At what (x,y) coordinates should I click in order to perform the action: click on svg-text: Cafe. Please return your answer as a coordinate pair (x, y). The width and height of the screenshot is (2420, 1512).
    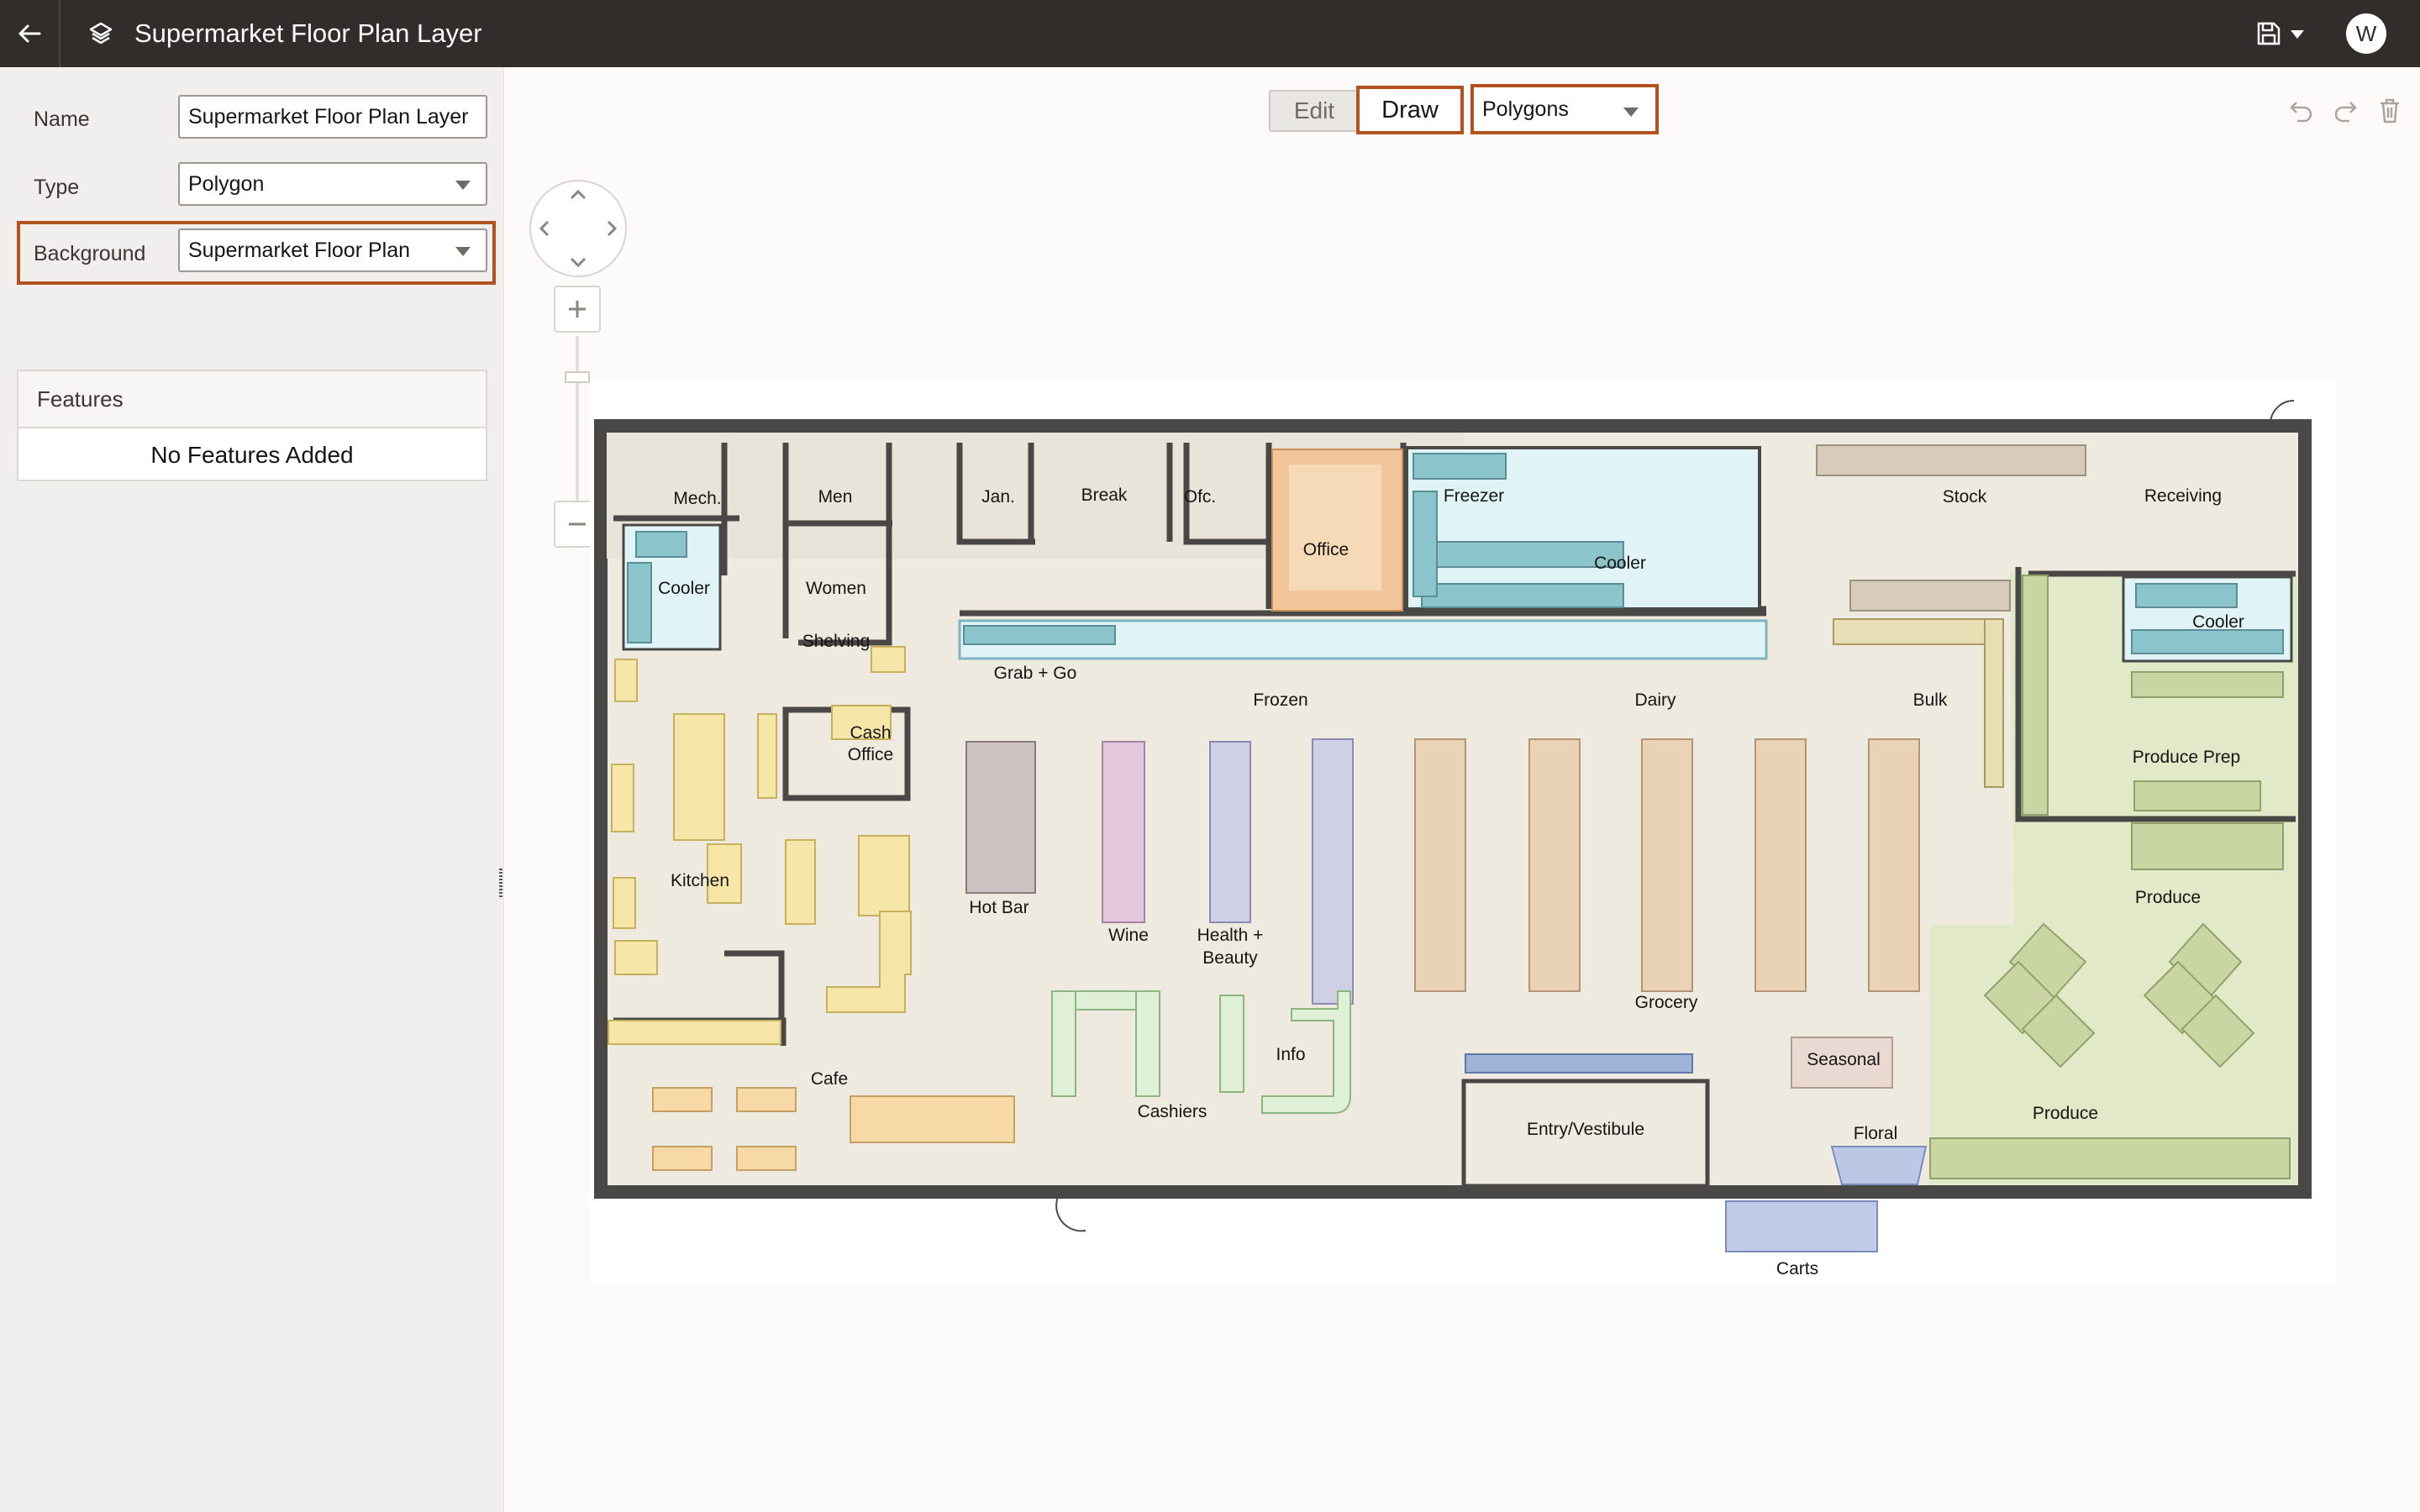
    Looking at the image, I should click on (829, 1079).